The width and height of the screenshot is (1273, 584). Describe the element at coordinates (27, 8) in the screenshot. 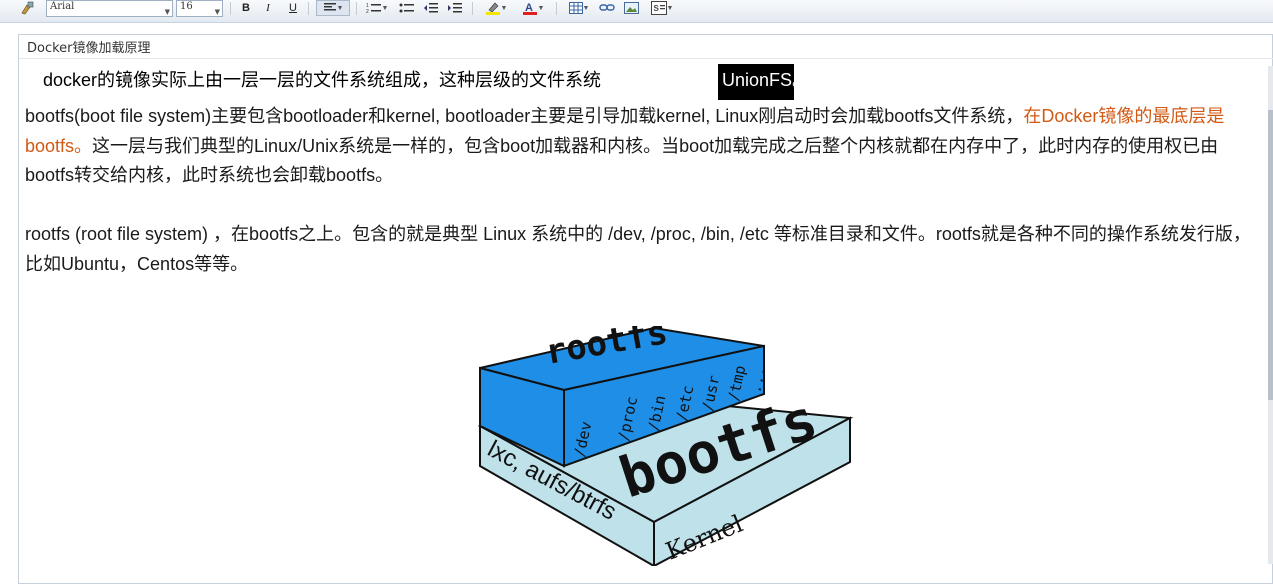

I see `format-painter-icon` at that location.